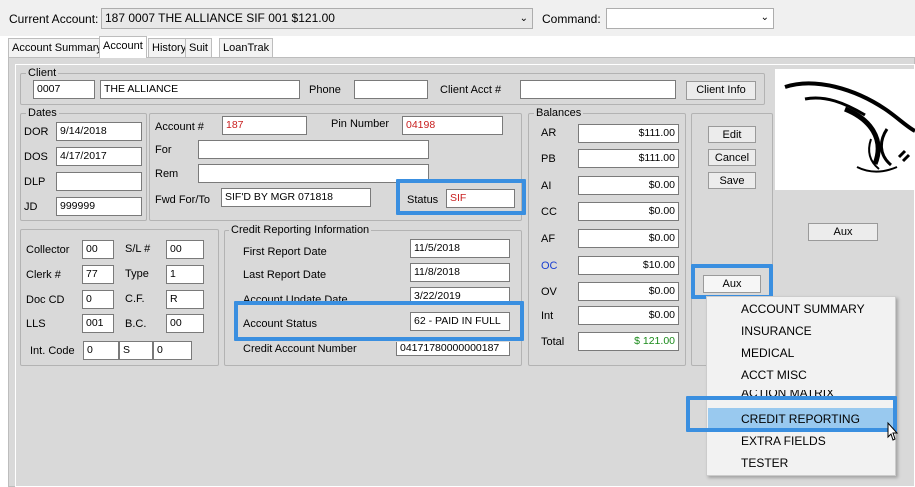 The height and width of the screenshot is (487, 915). I want to click on client-info-button: Client Info, so click(721, 90).